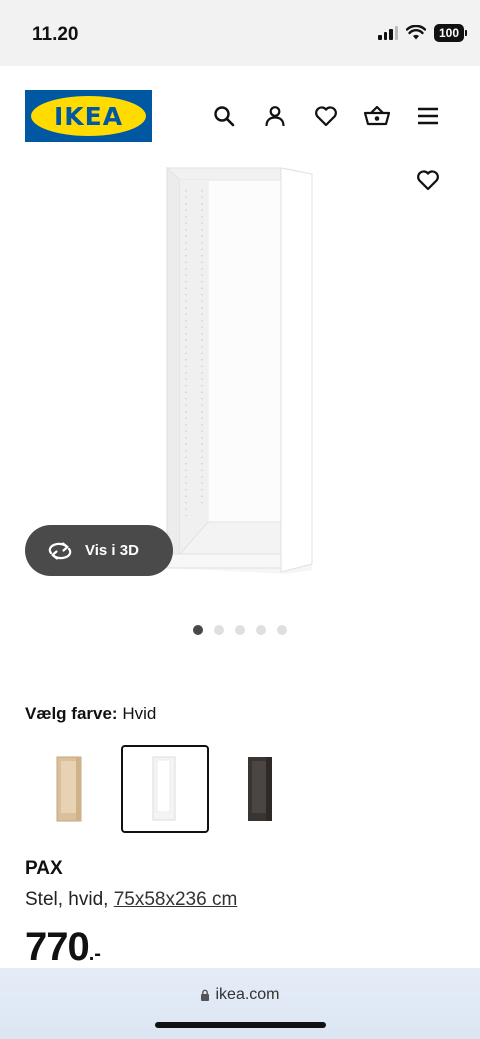 The image size is (480, 1039). I want to click on carousel-dots, so click(240, 630).